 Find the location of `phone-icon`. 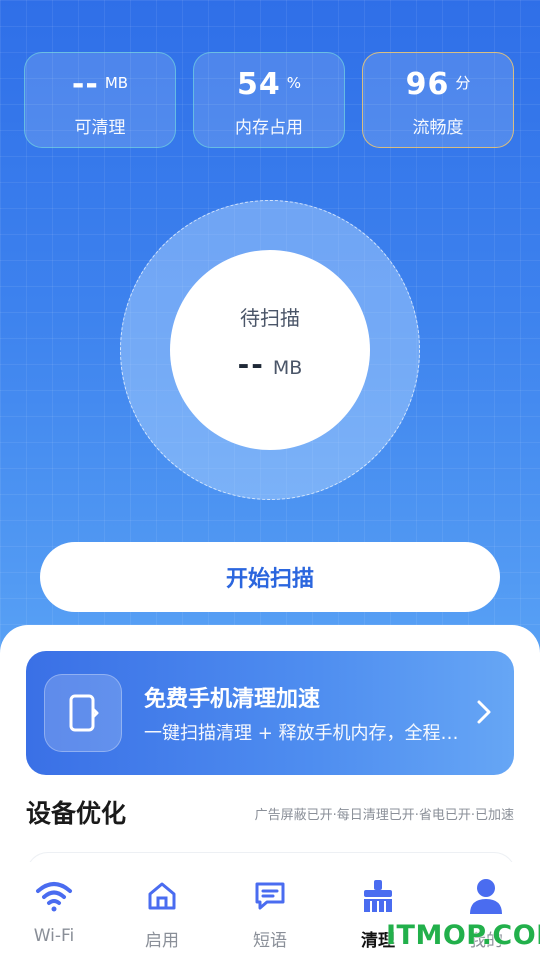

phone-icon is located at coordinates (83, 713).